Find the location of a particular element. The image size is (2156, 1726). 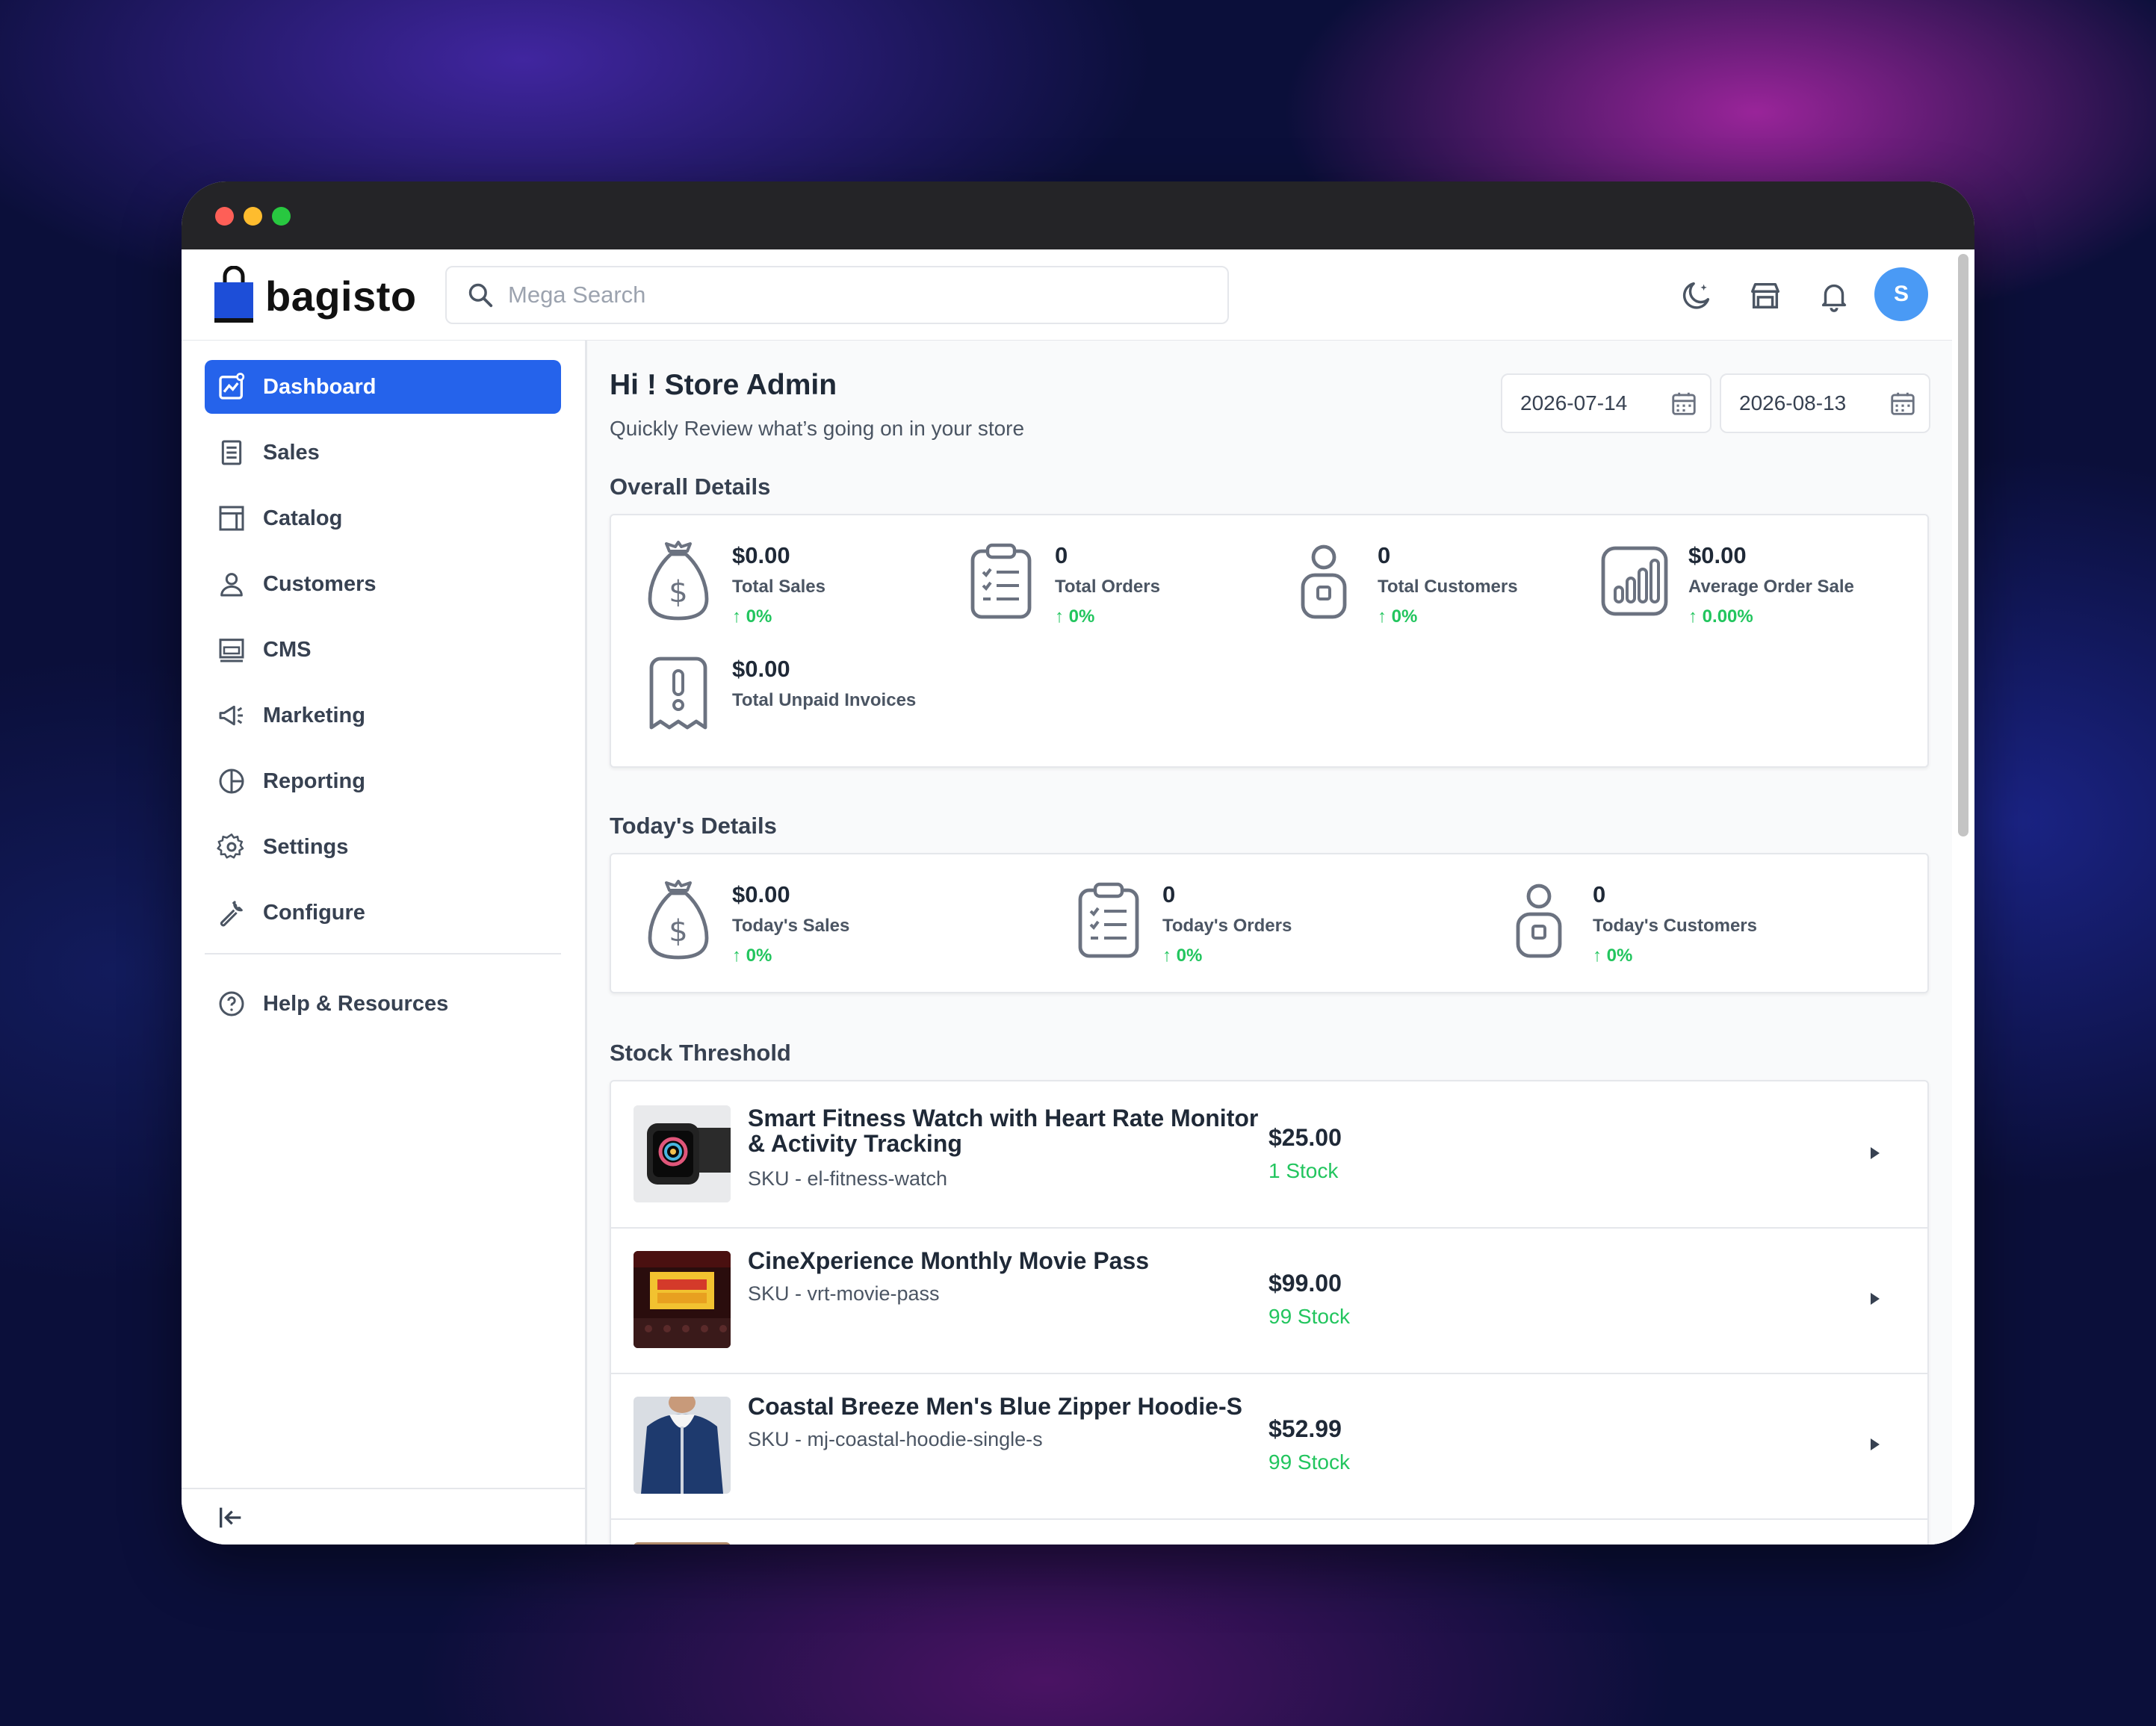

moon-icon is located at coordinates (1696, 295).